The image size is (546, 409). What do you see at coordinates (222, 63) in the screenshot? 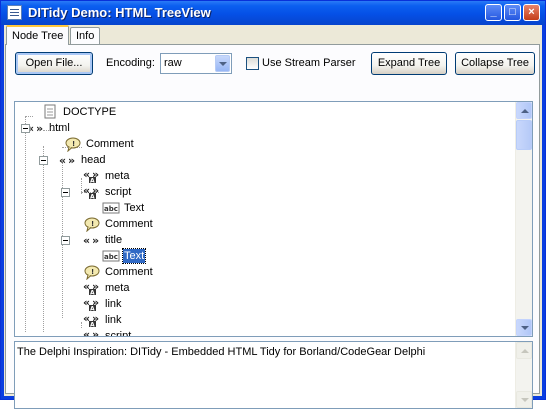
I see `chevron-down-icon` at bounding box center [222, 63].